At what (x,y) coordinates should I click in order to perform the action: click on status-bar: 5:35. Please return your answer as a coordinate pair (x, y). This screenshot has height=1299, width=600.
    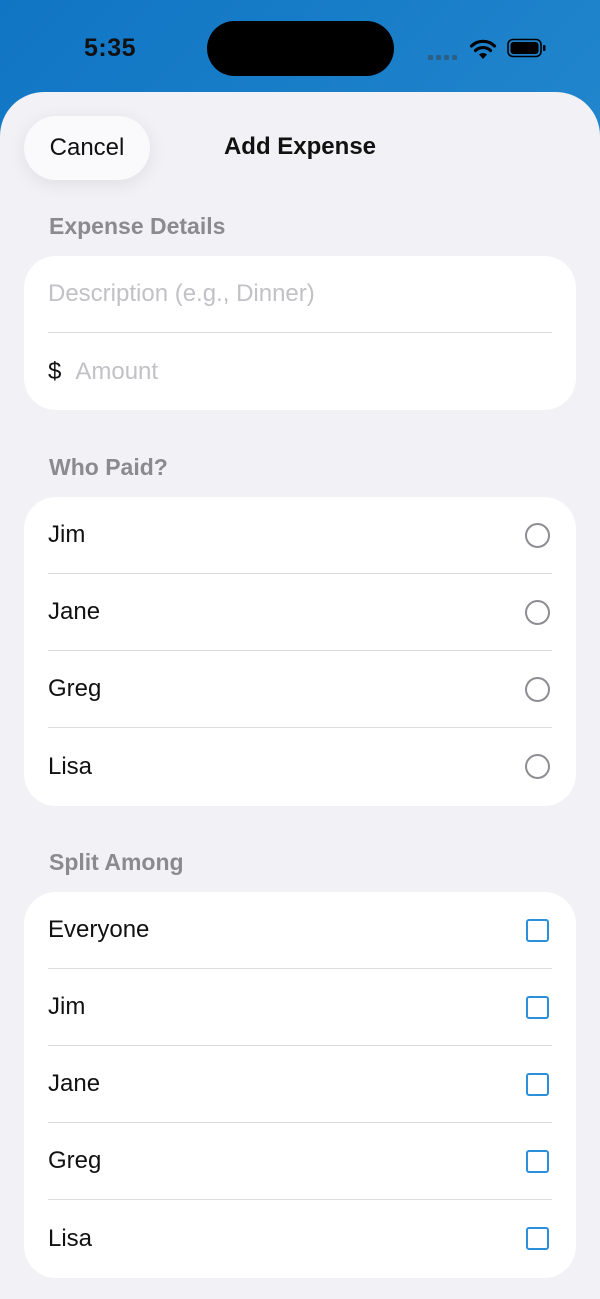
    Looking at the image, I should click on (300, 47).